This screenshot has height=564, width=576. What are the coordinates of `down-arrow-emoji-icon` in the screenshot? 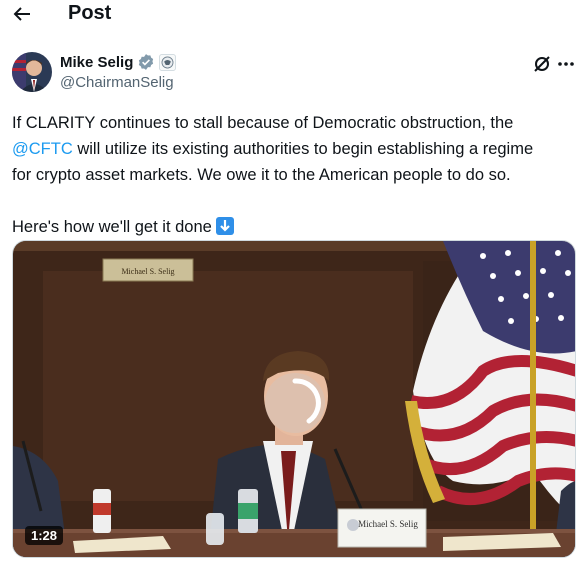 It's located at (224, 226).